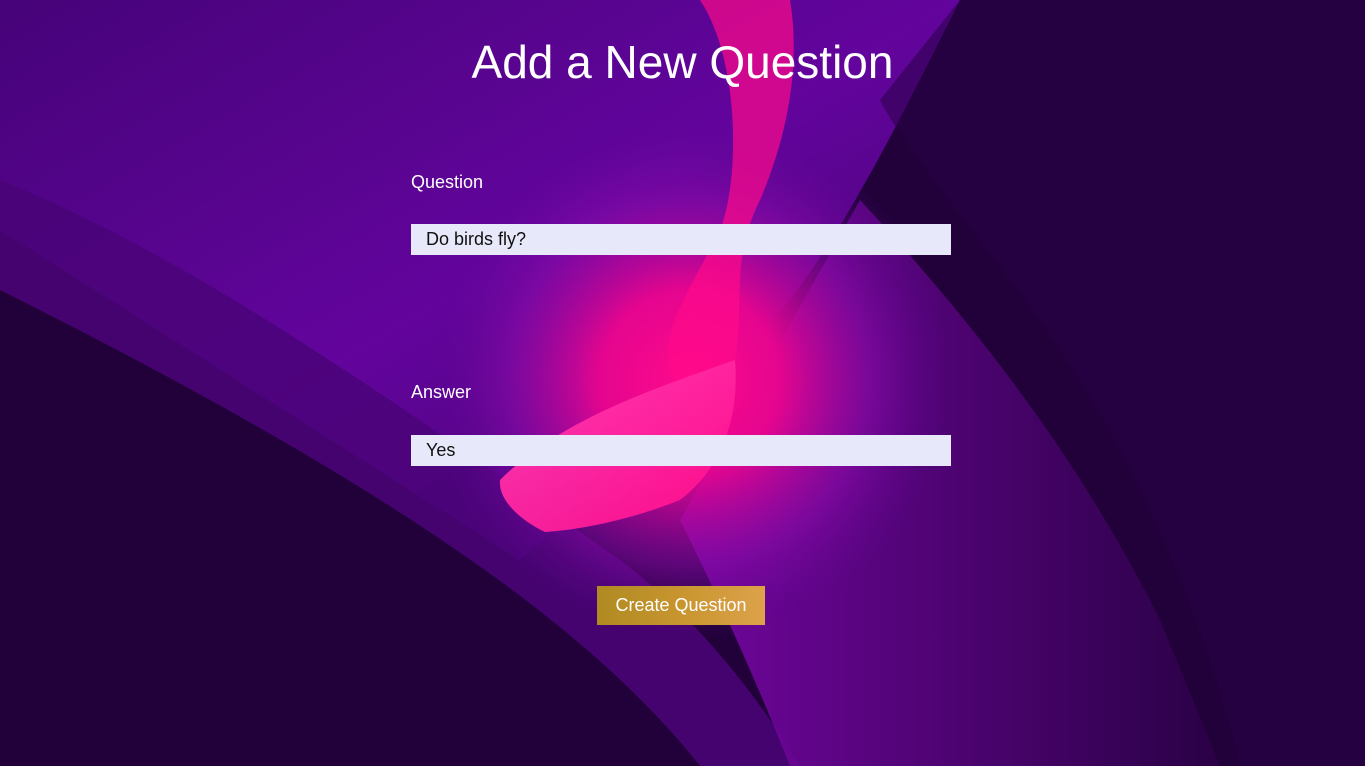 The height and width of the screenshot is (766, 1365). I want to click on question-label: Question, so click(447, 182).